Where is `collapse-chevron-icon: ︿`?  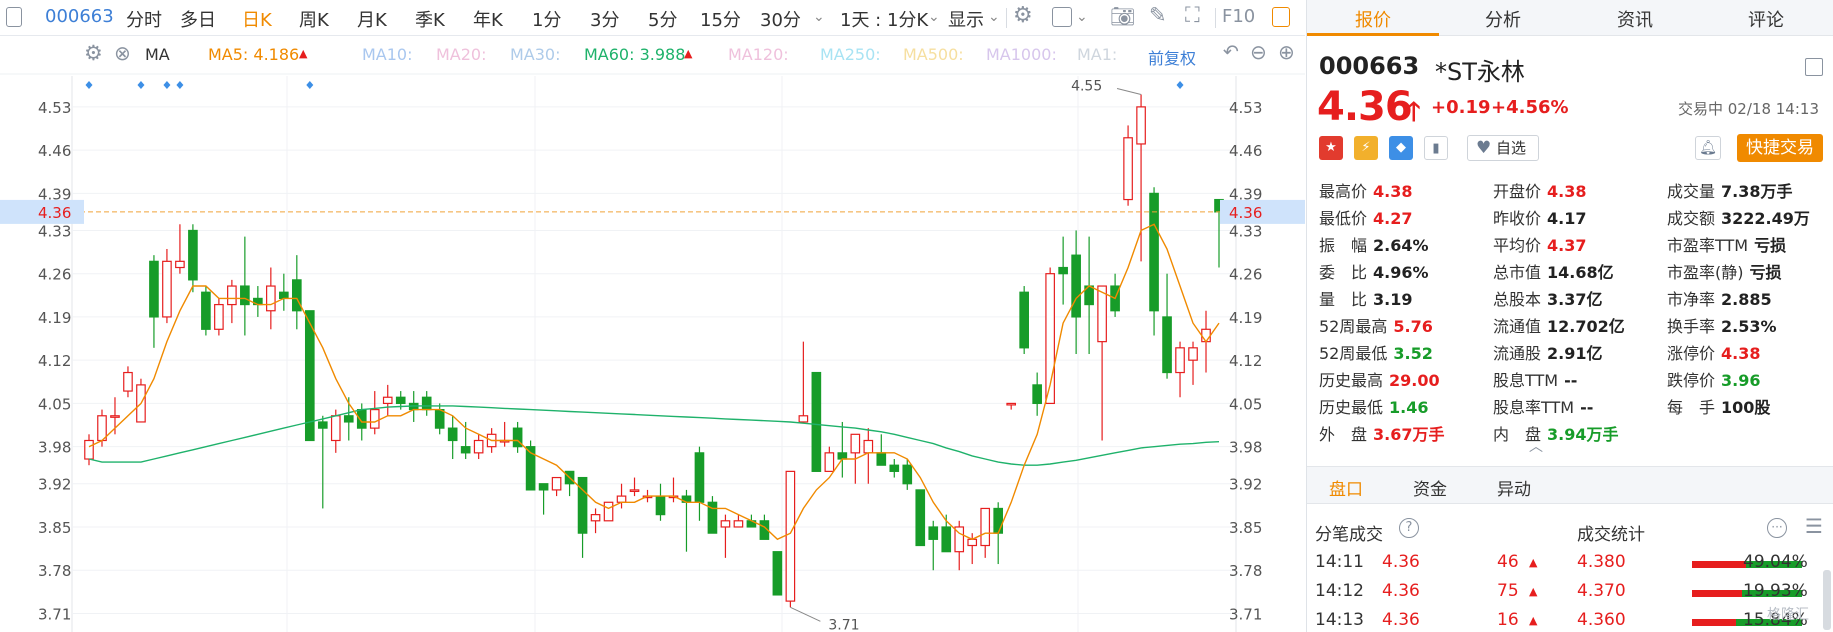
collapse-chevron-icon: ︿ is located at coordinates (1536, 446).